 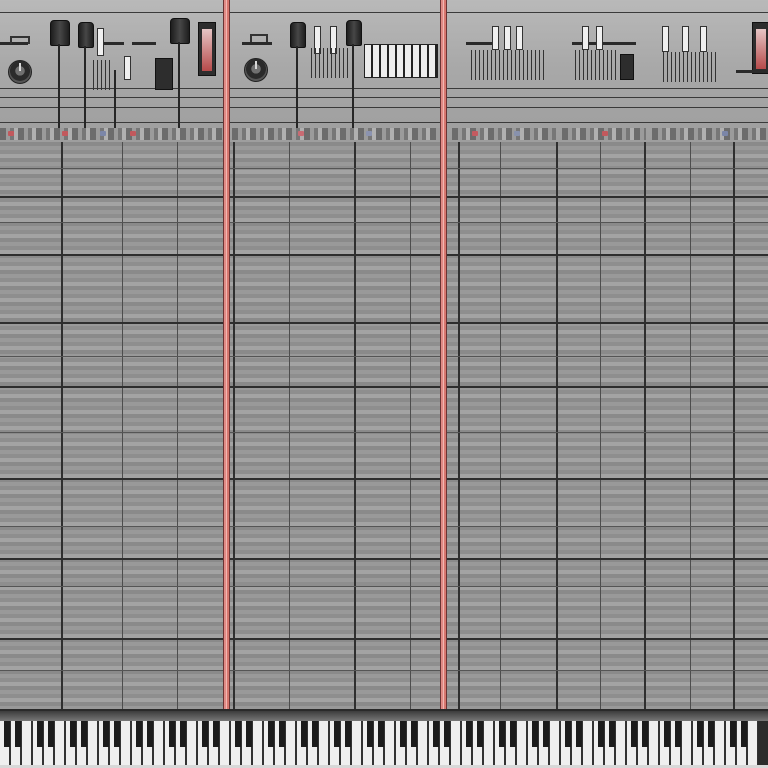 I want to click on loop-end-marker, so click(x=443, y=354).